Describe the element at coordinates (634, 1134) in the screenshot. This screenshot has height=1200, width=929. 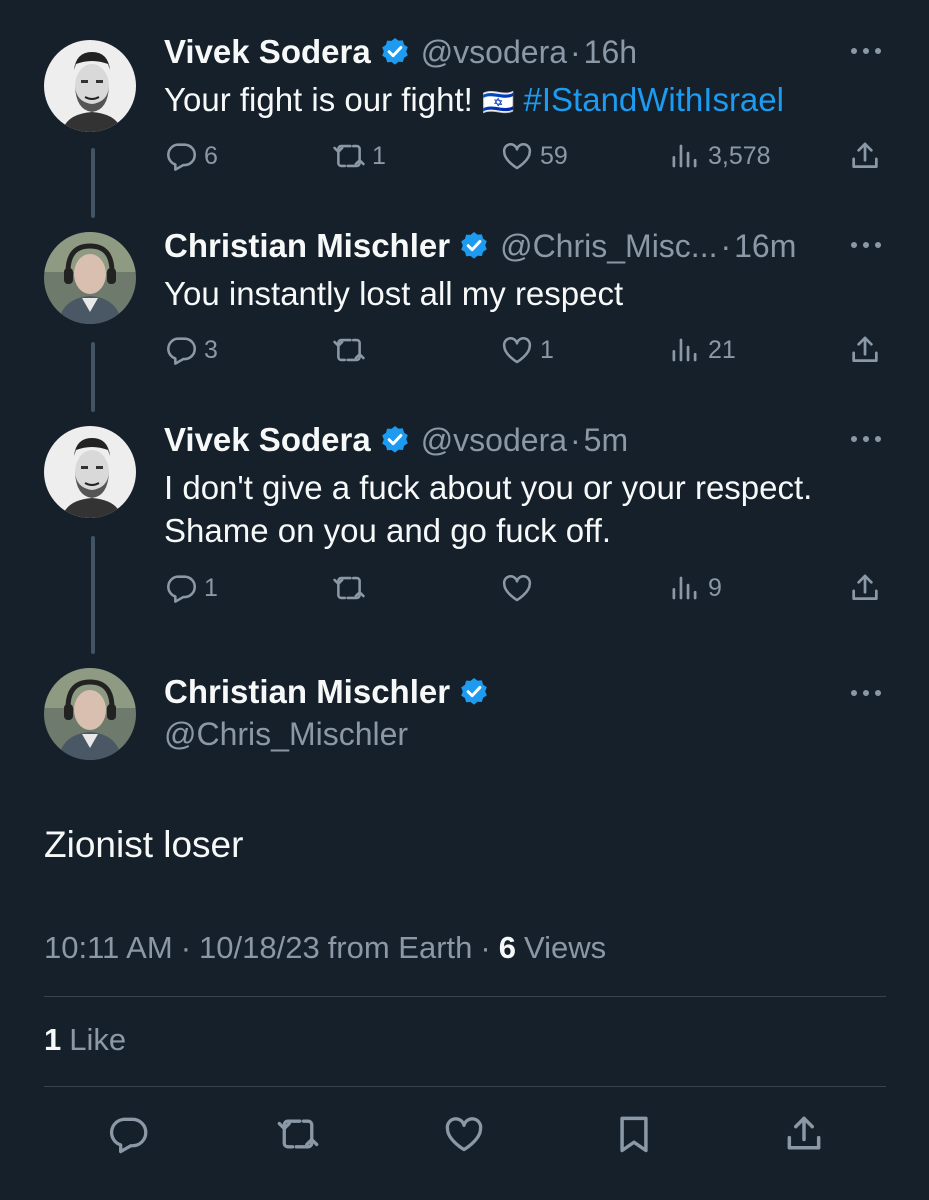
I see `bookmark-icon` at that location.